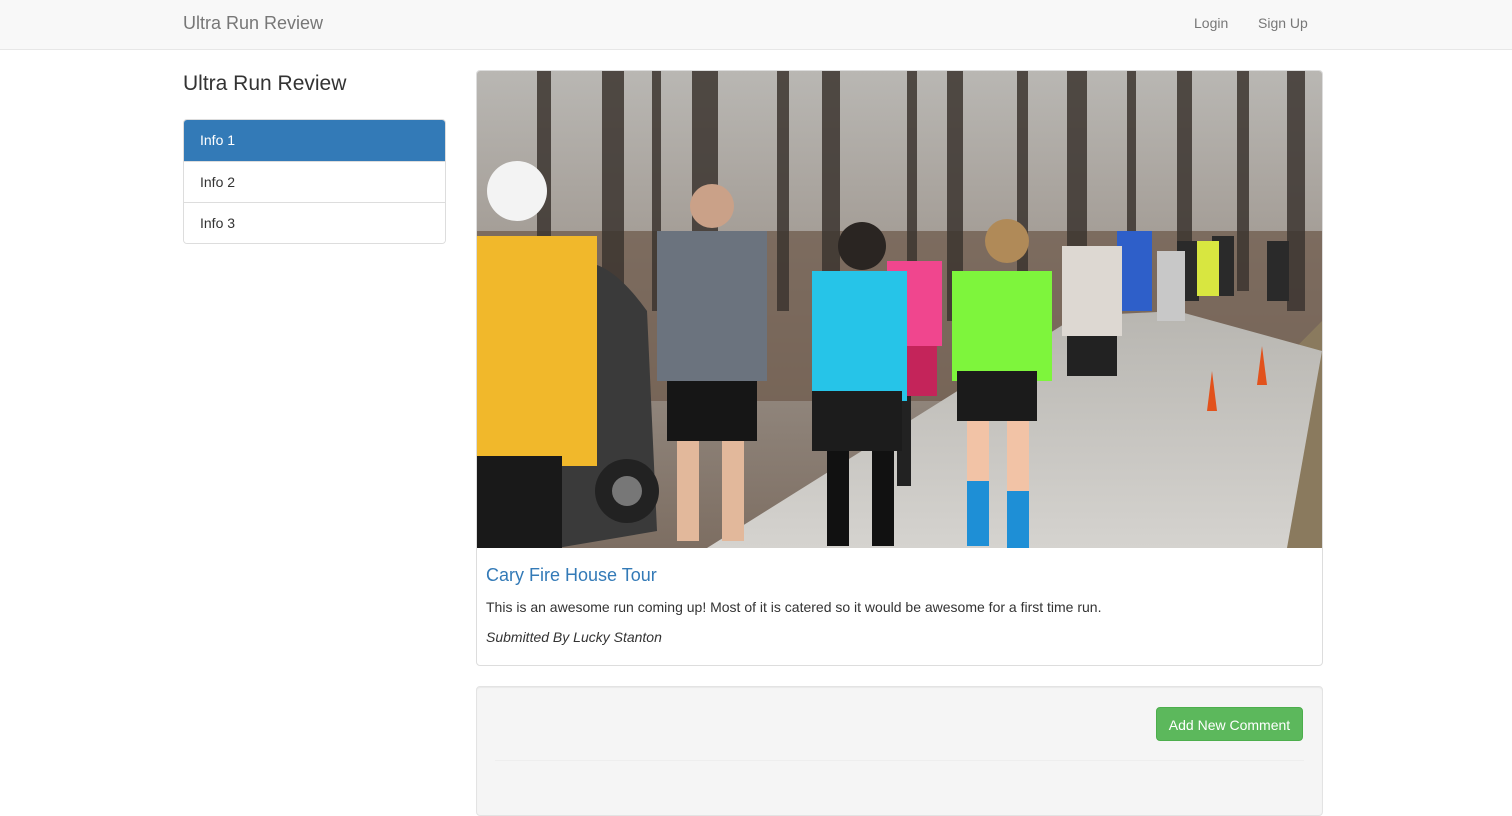 This screenshot has width=1512, height=816. I want to click on sidebar-item-info-2: Info 2, so click(314, 181).